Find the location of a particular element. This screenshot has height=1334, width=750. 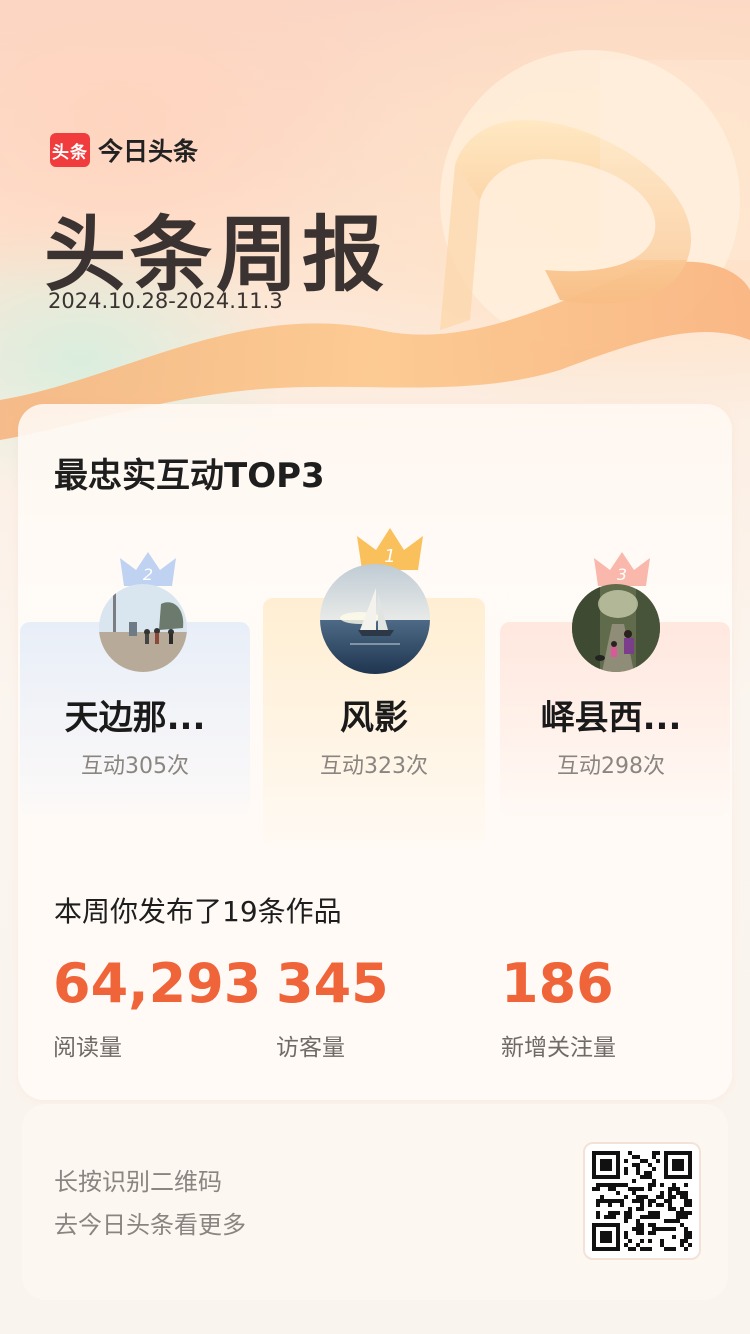

read-count-label: 阅读量 is located at coordinates (87, 1048).